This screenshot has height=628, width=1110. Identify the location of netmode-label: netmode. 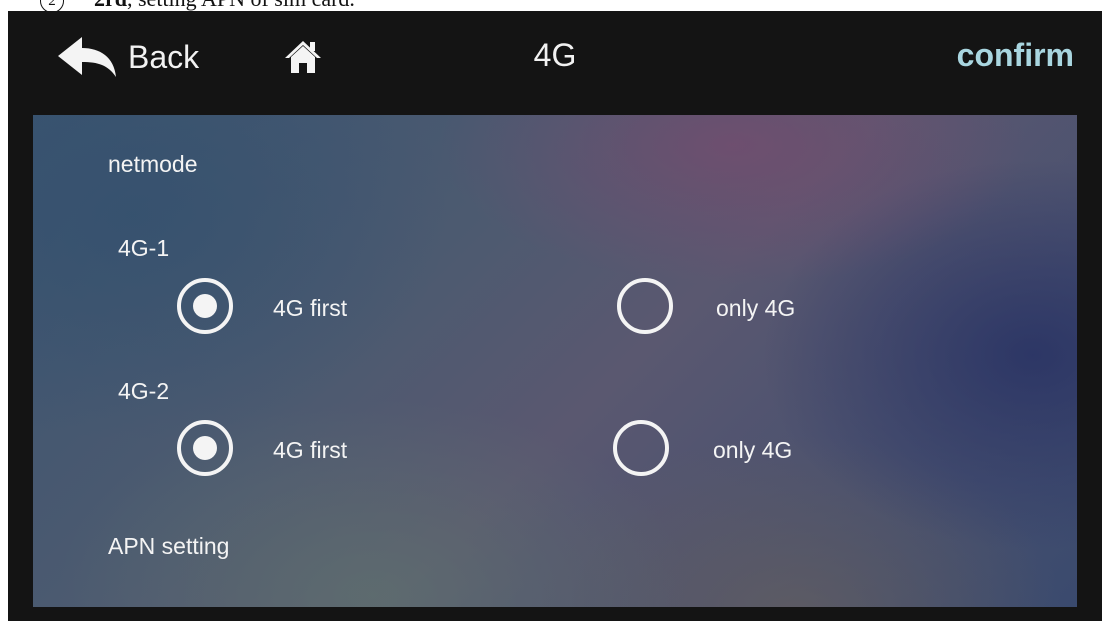
(153, 164).